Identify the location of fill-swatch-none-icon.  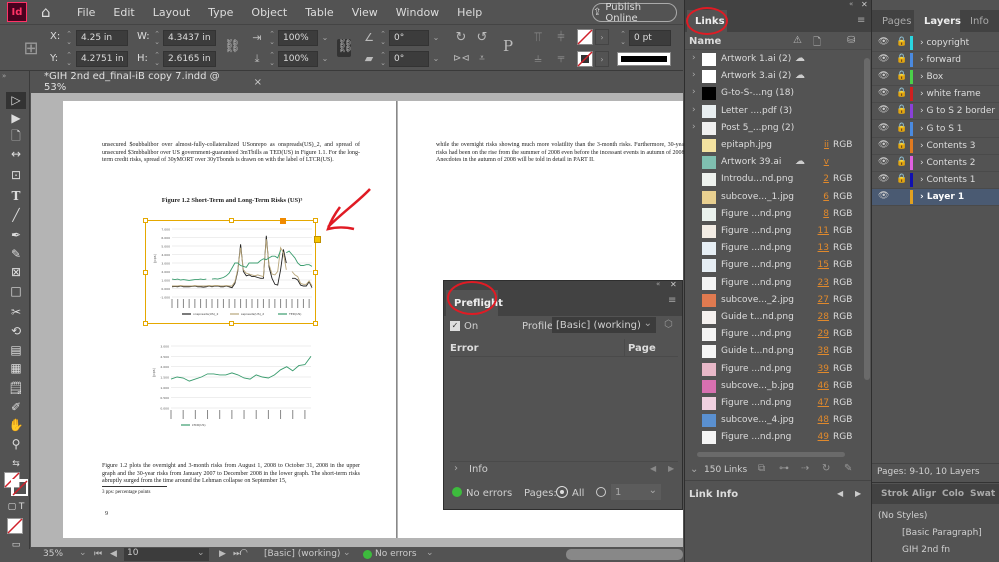
(585, 37).